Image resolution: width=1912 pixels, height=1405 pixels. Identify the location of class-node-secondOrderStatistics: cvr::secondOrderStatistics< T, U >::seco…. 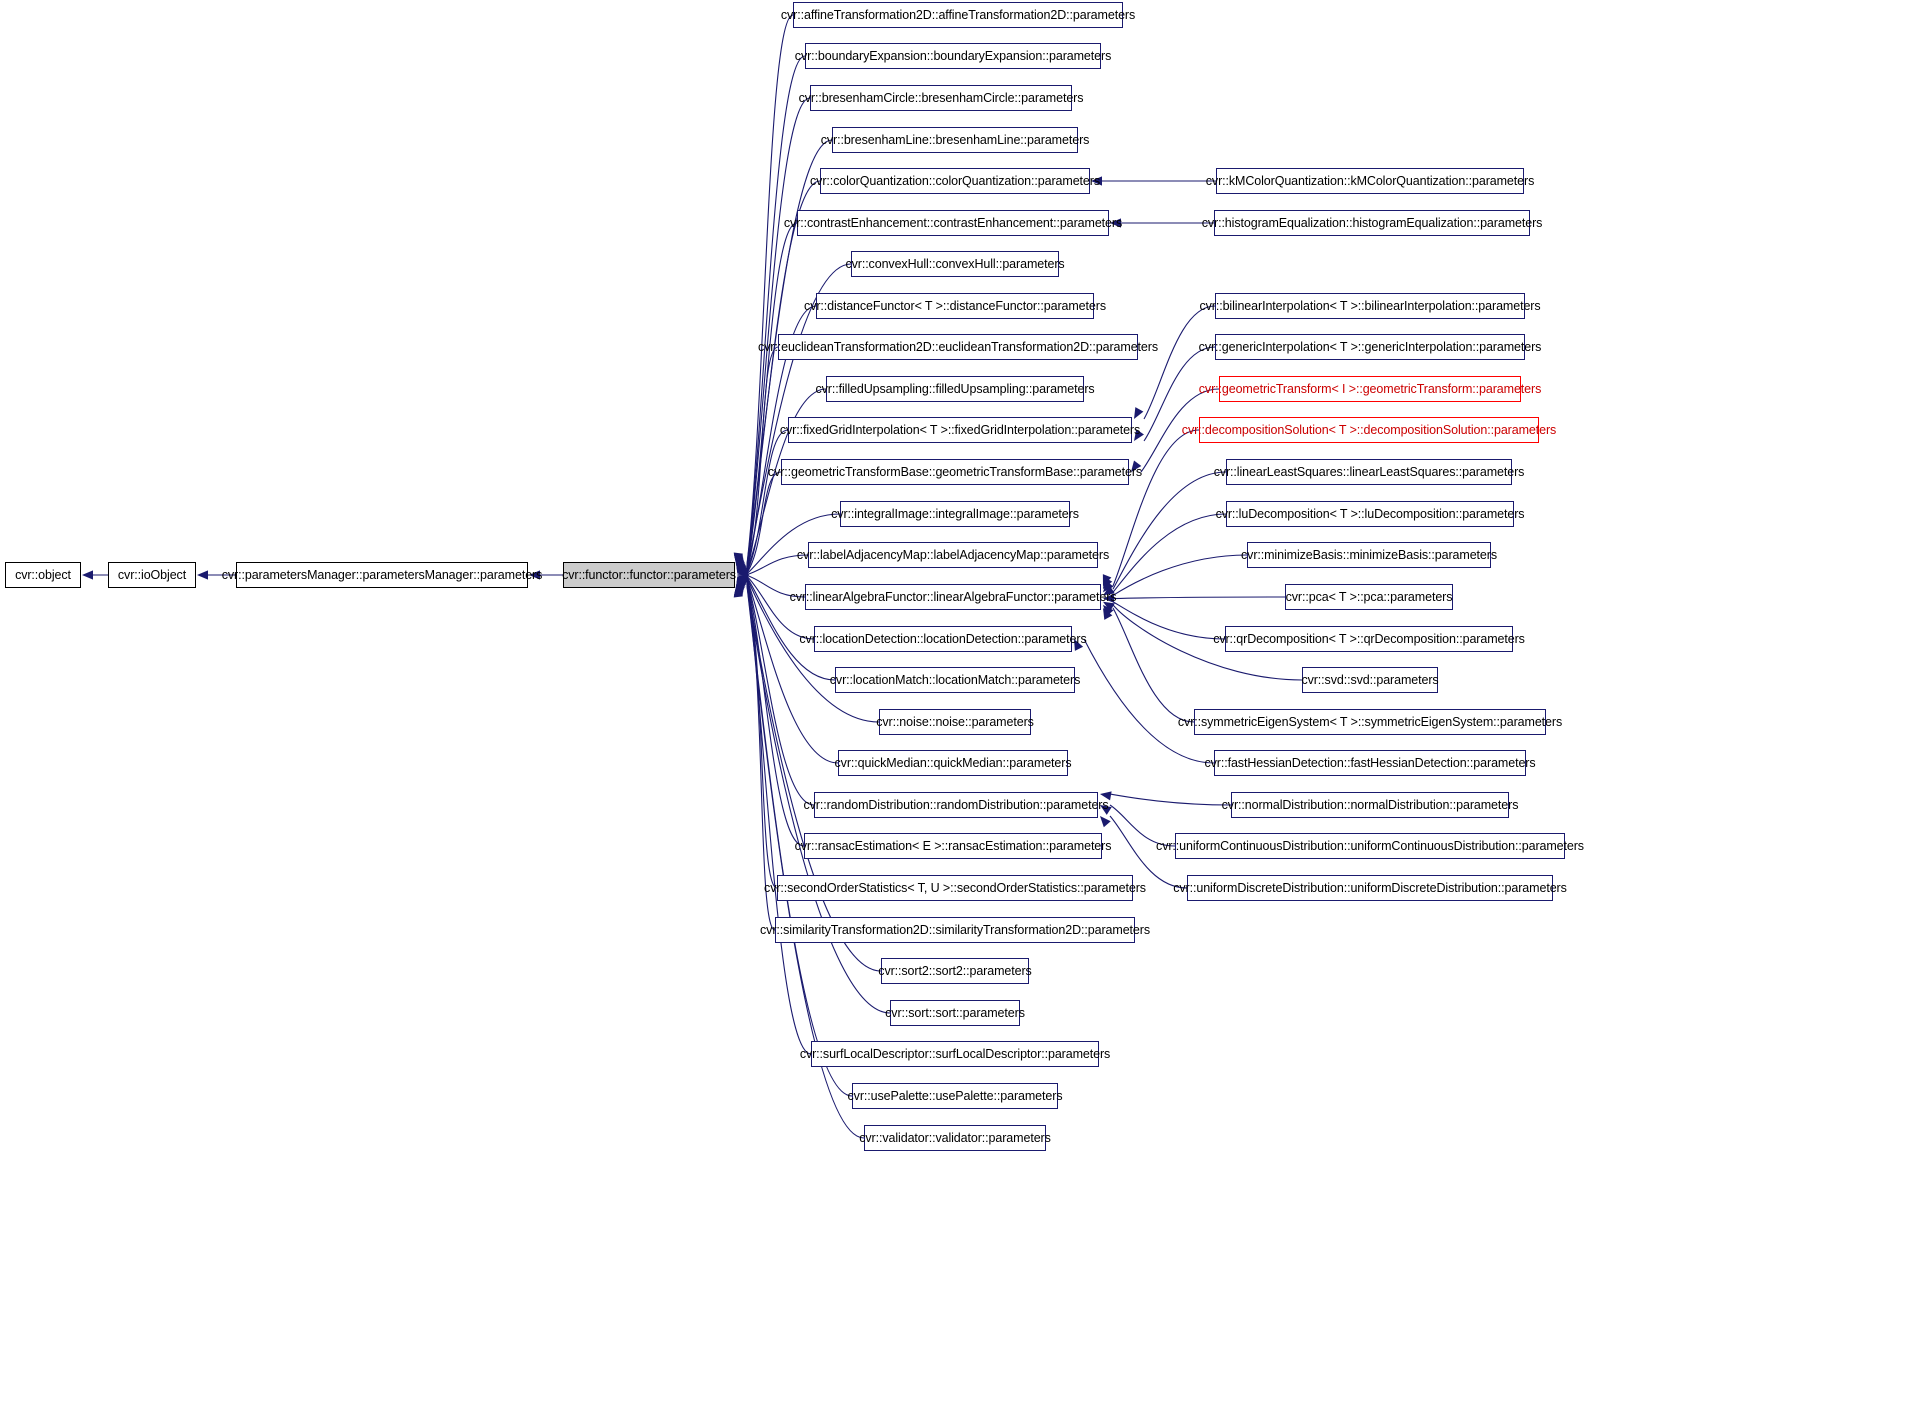
(955, 888).